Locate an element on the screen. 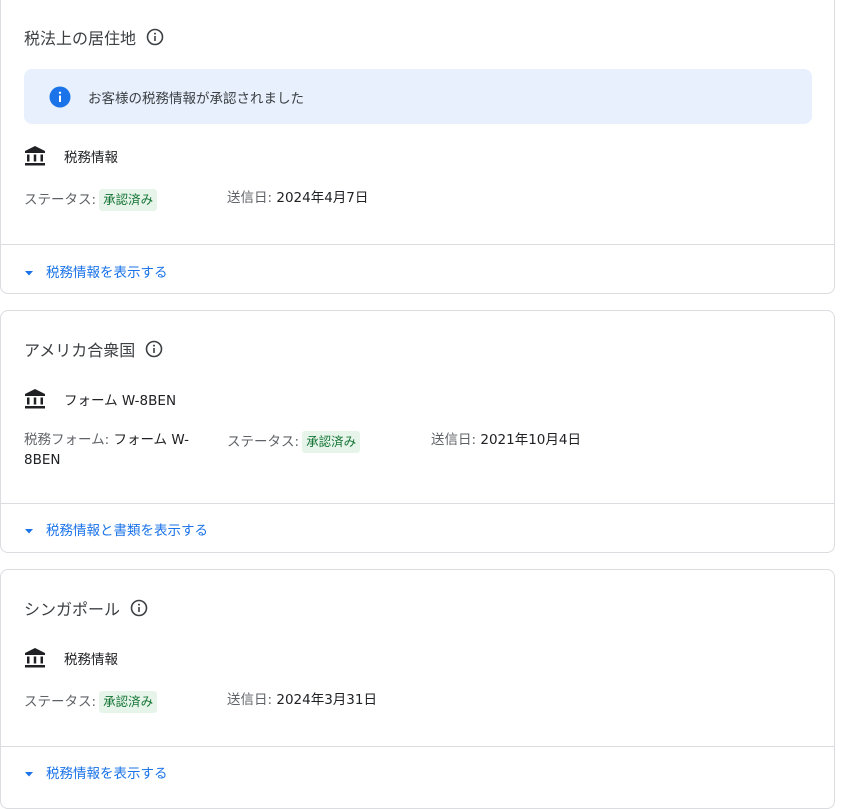 This screenshot has width=843, height=809. tax-form-value-cont: 8BEN is located at coordinates (42, 460).